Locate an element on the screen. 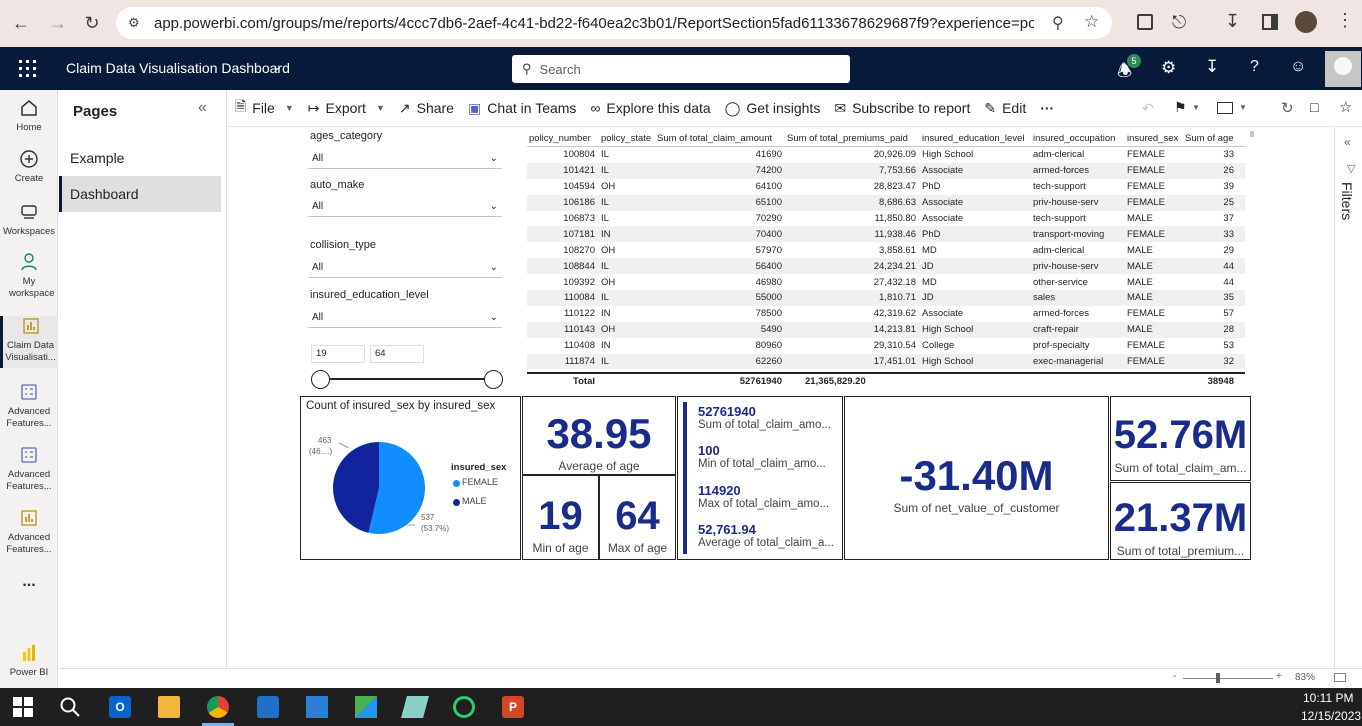 The width and height of the screenshot is (1362, 726). more-options-button: ··· is located at coordinates (1047, 108).